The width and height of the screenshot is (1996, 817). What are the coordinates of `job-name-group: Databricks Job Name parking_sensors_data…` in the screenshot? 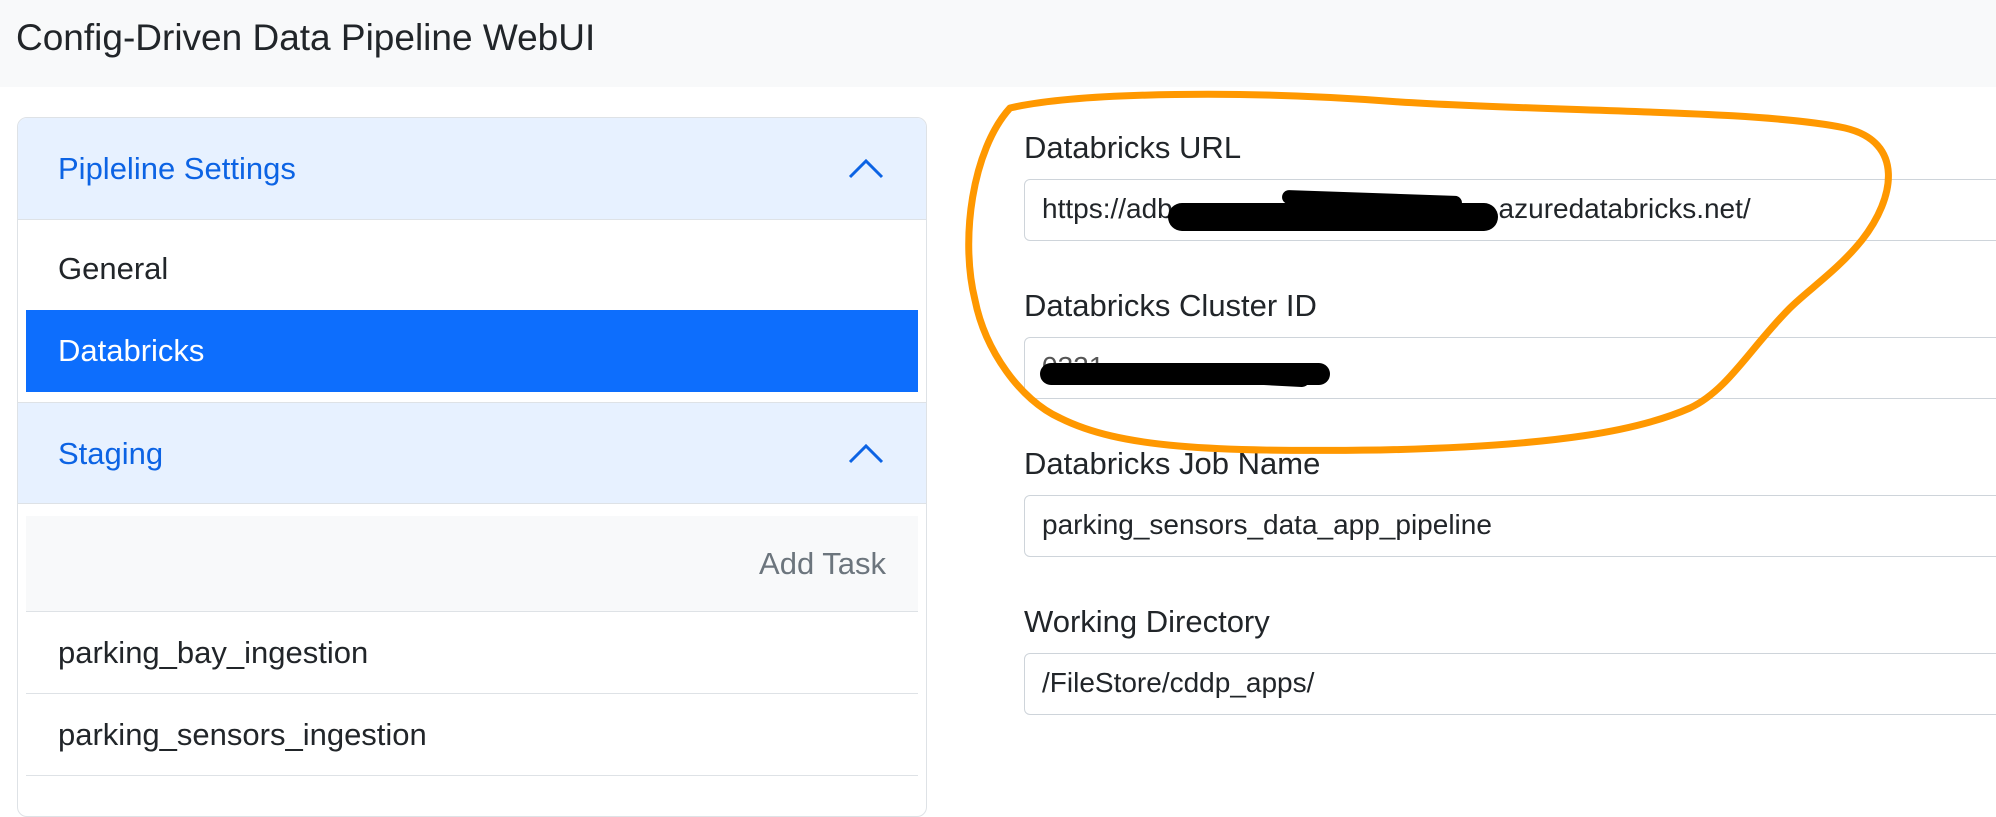 It's located at (1510, 501).